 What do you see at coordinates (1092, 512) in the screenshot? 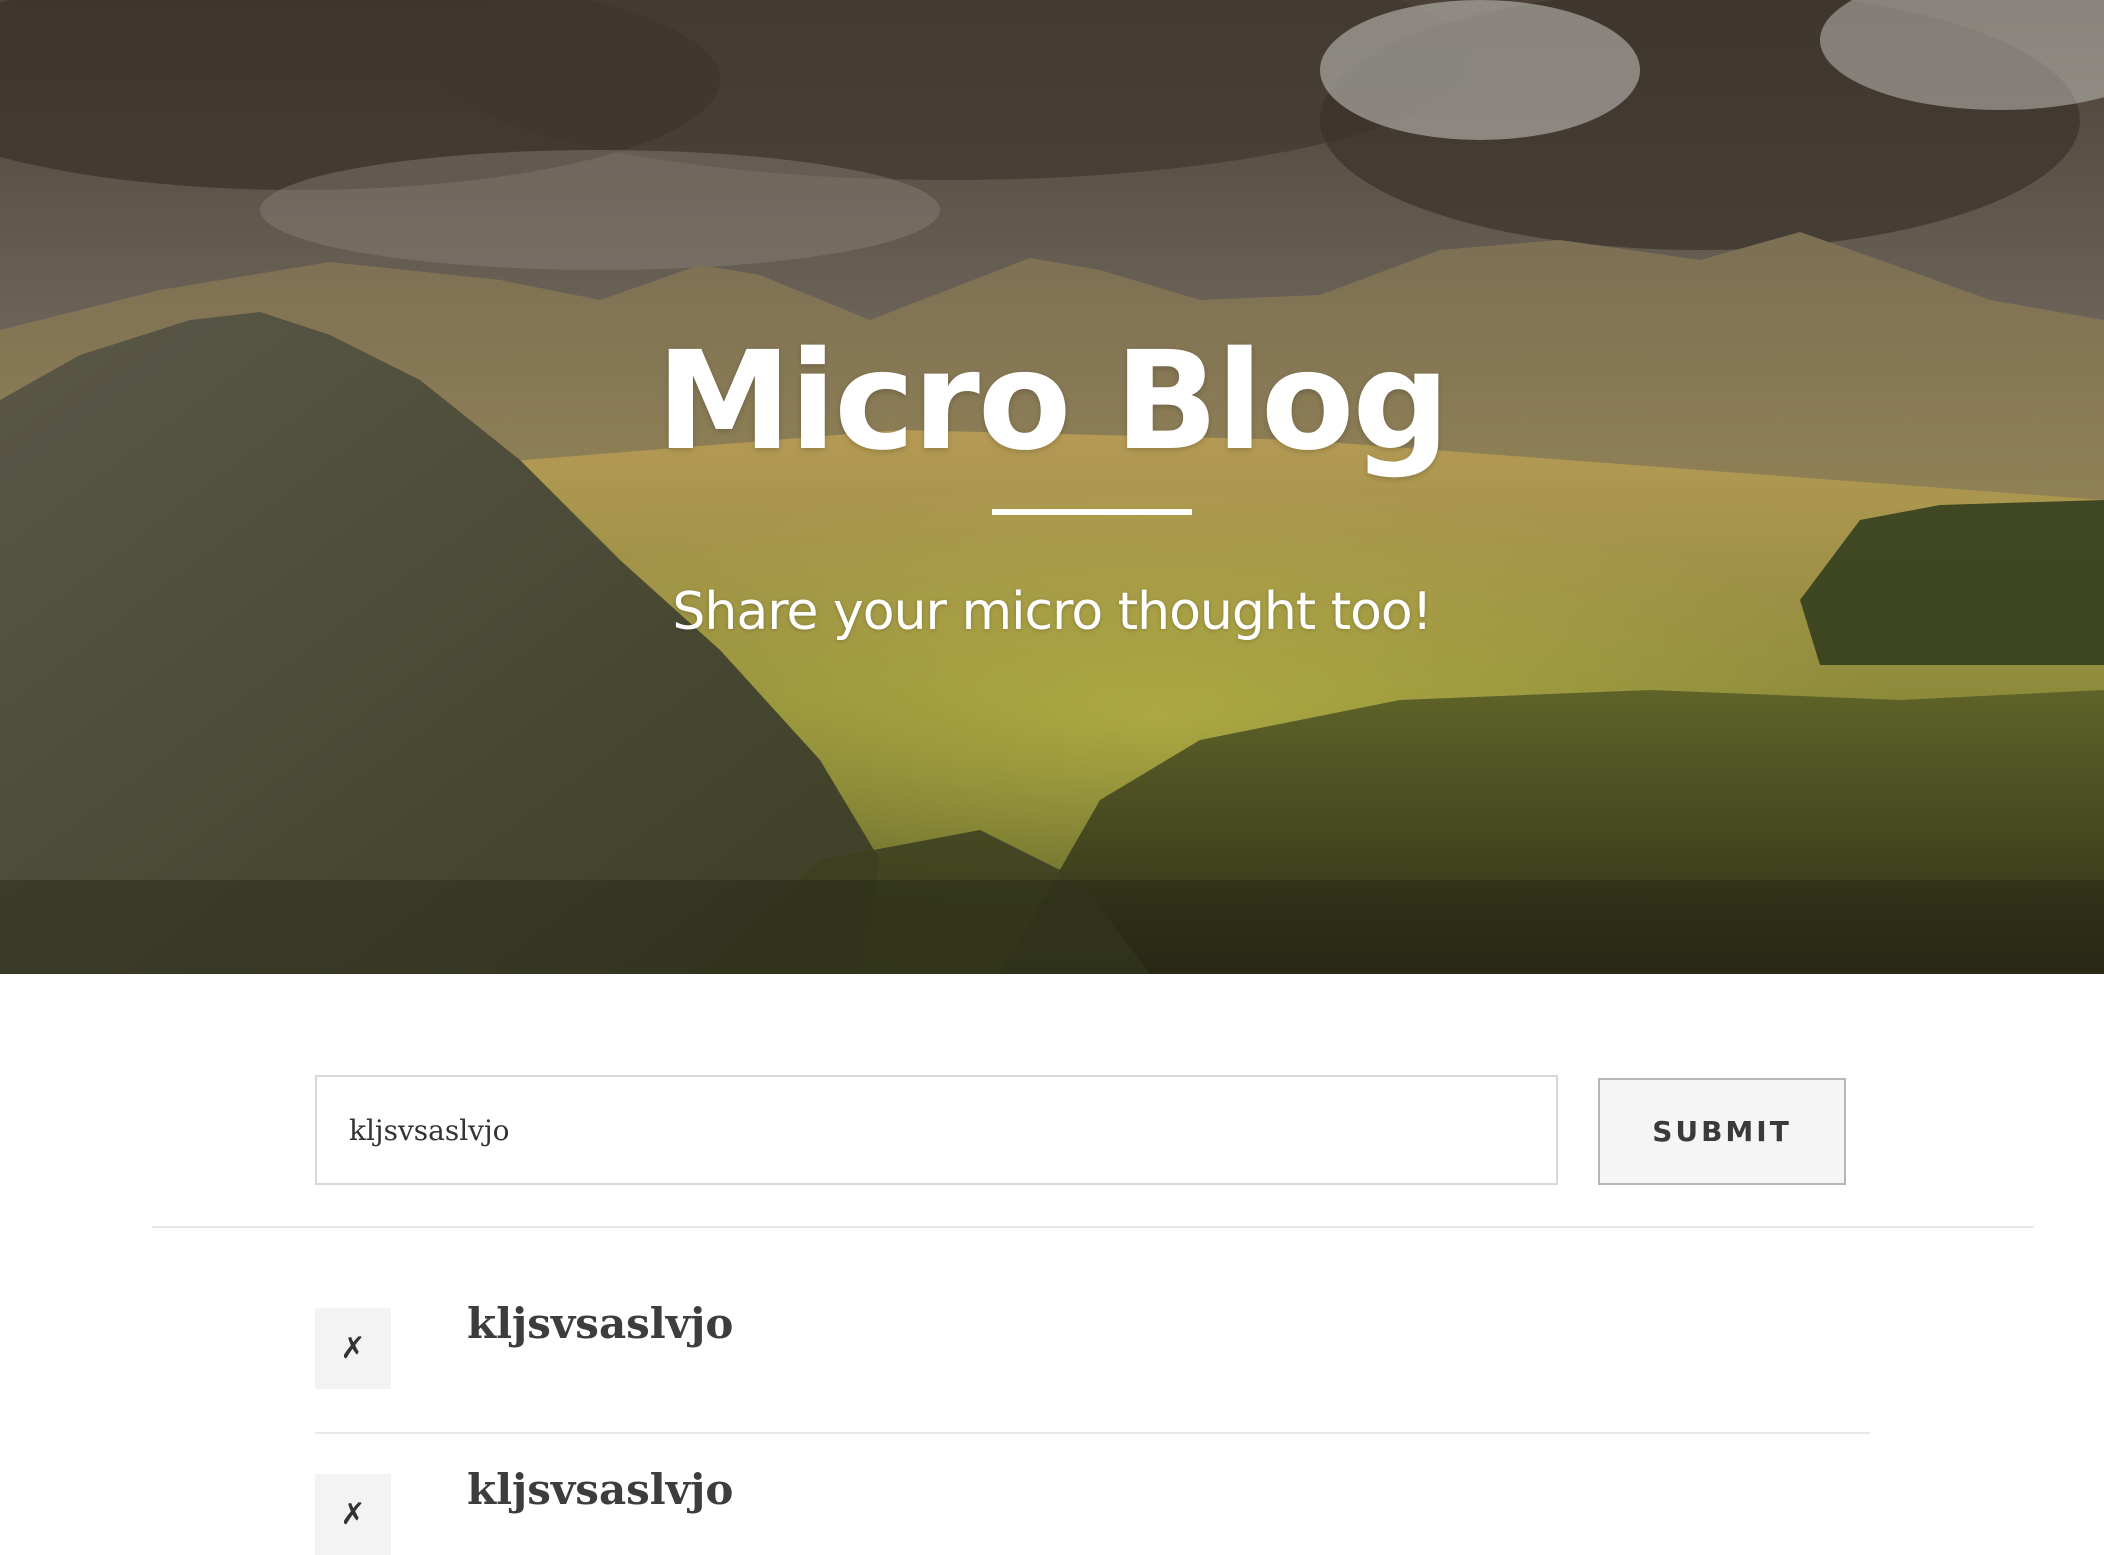
I see `title-underline` at bounding box center [1092, 512].